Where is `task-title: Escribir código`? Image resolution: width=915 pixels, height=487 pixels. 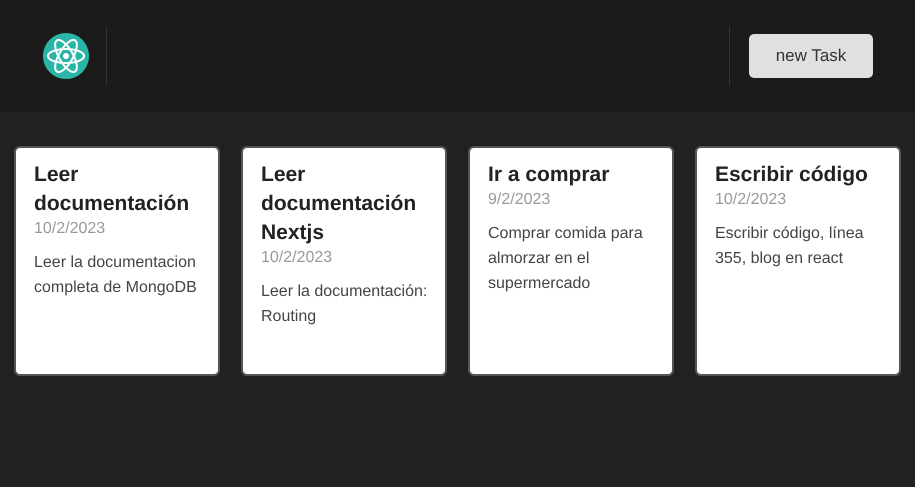 task-title: Escribir código is located at coordinates (792, 175).